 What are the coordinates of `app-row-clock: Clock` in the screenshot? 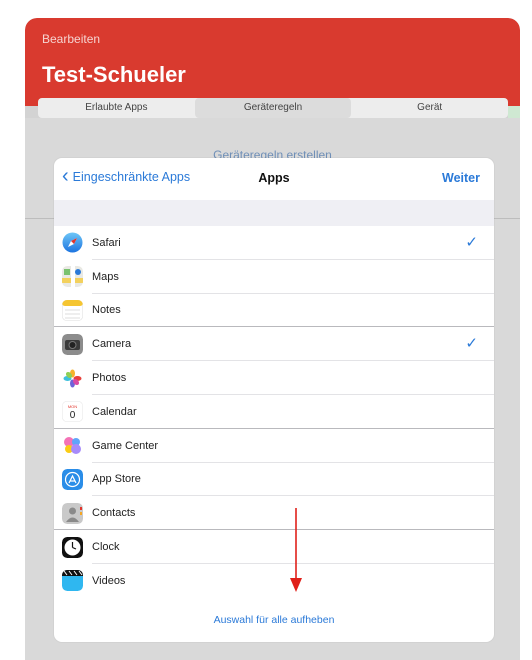 It's located at (274, 547).